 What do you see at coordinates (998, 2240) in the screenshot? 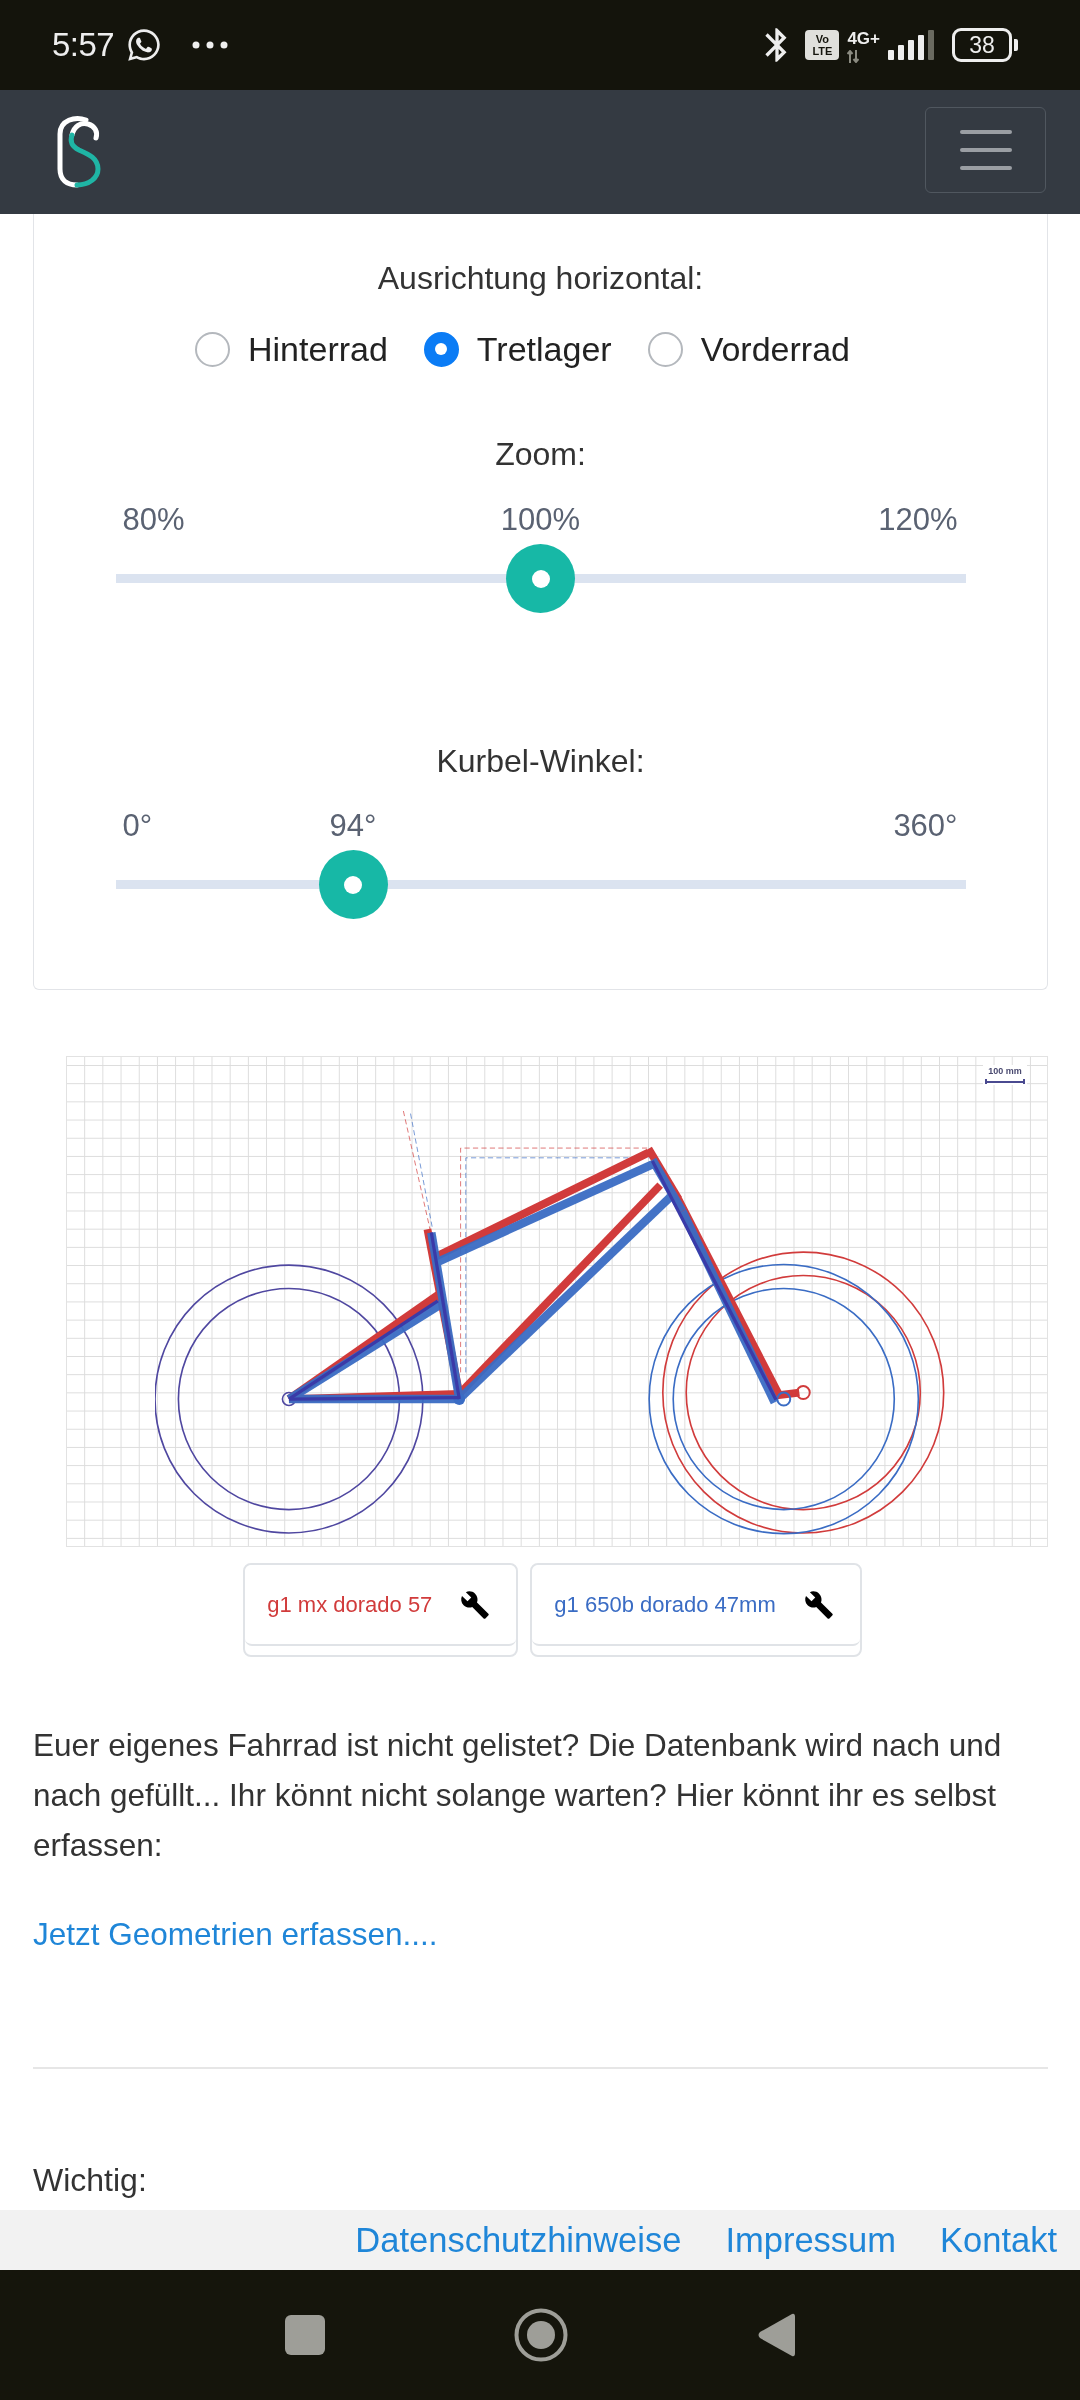
I see `footer-link: Kontakt` at bounding box center [998, 2240].